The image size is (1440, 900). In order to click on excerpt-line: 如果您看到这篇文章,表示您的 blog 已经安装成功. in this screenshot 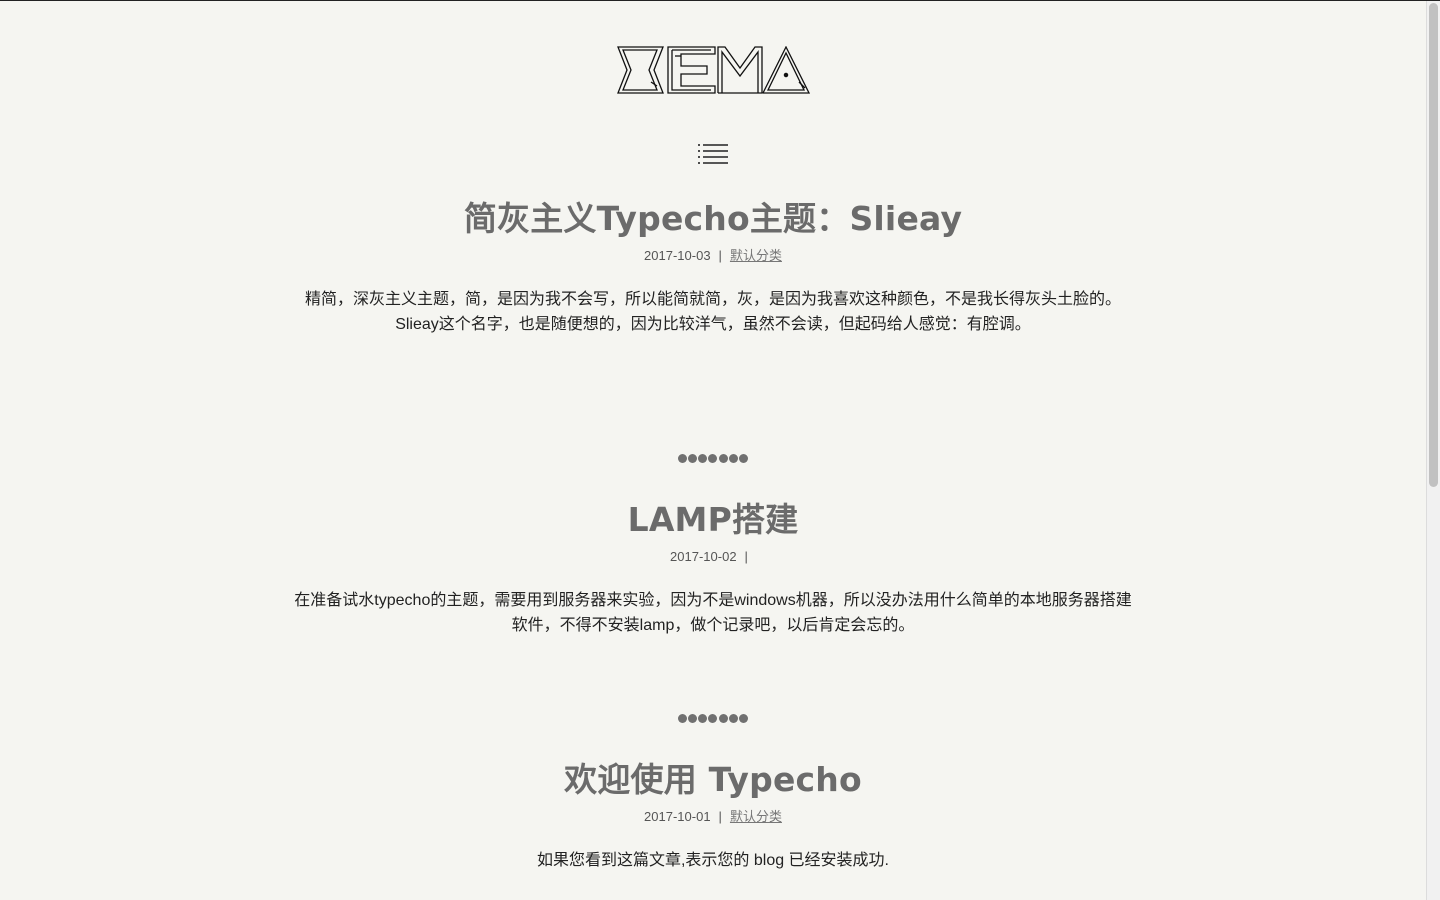, I will do `click(713, 860)`.